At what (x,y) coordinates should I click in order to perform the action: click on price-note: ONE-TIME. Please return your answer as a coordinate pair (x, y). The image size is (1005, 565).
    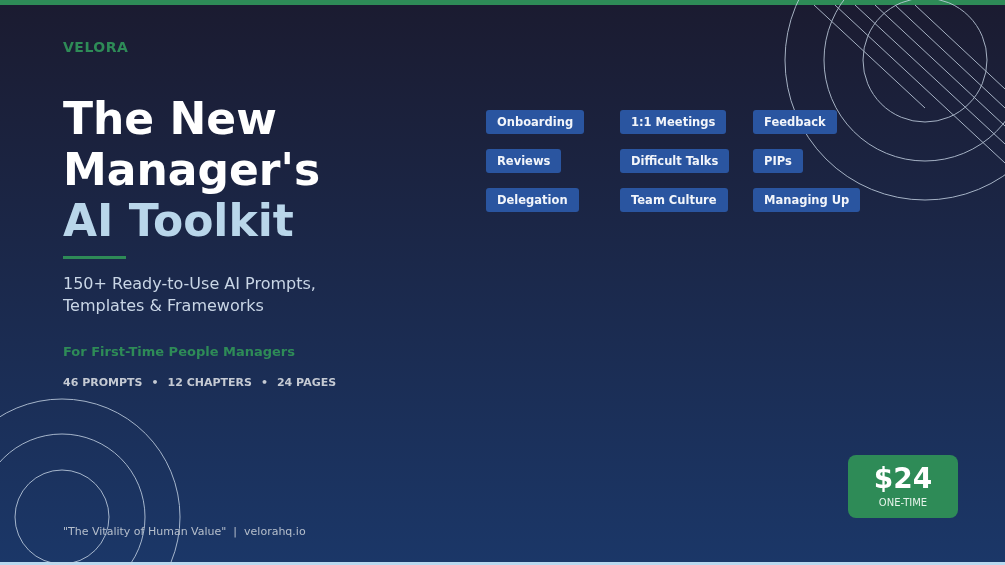
    Looking at the image, I should click on (903, 502).